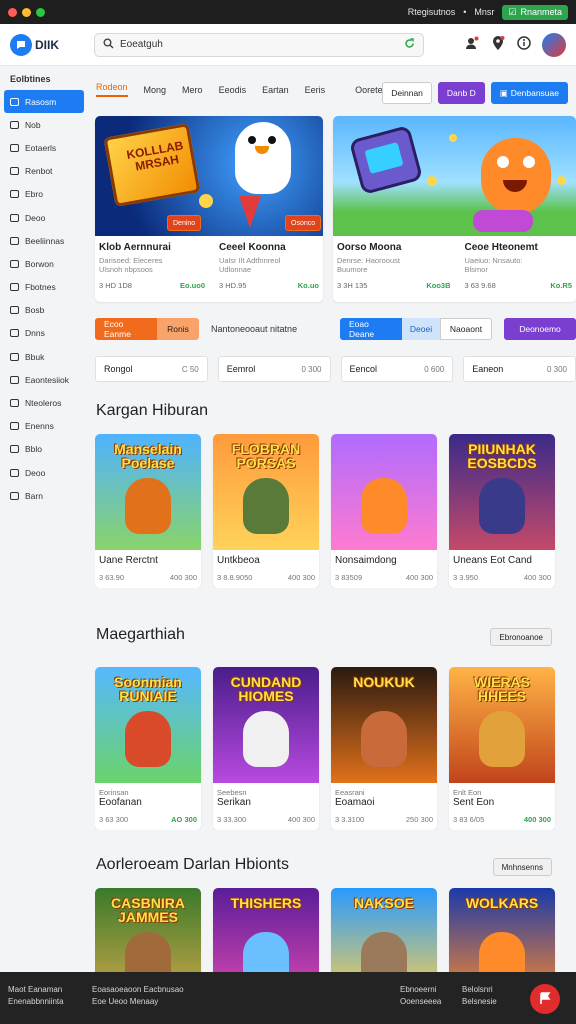 The image size is (576, 1024). Describe the element at coordinates (44, 333) in the screenshot. I see `sidebar-item-10: Dnns` at that location.